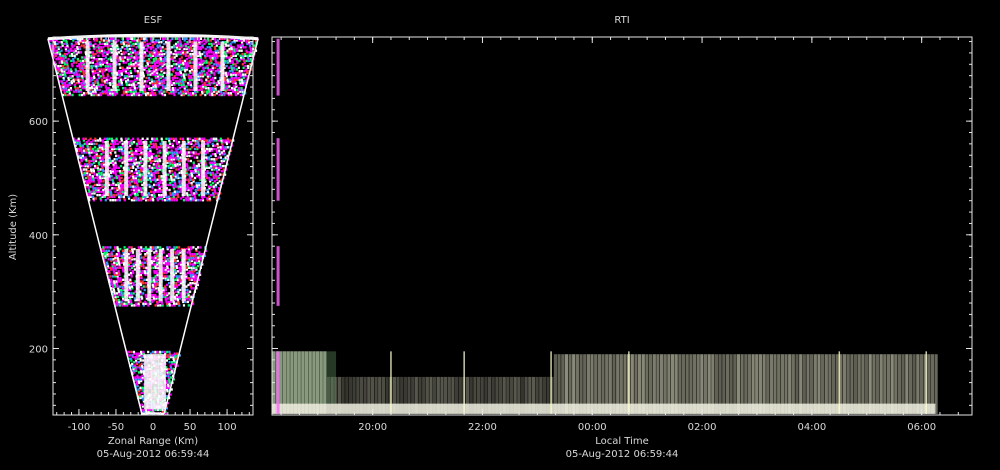 This screenshot has width=1000, height=470. Describe the element at coordinates (621, 20) in the screenshot. I see `rti-title: RTI` at that location.